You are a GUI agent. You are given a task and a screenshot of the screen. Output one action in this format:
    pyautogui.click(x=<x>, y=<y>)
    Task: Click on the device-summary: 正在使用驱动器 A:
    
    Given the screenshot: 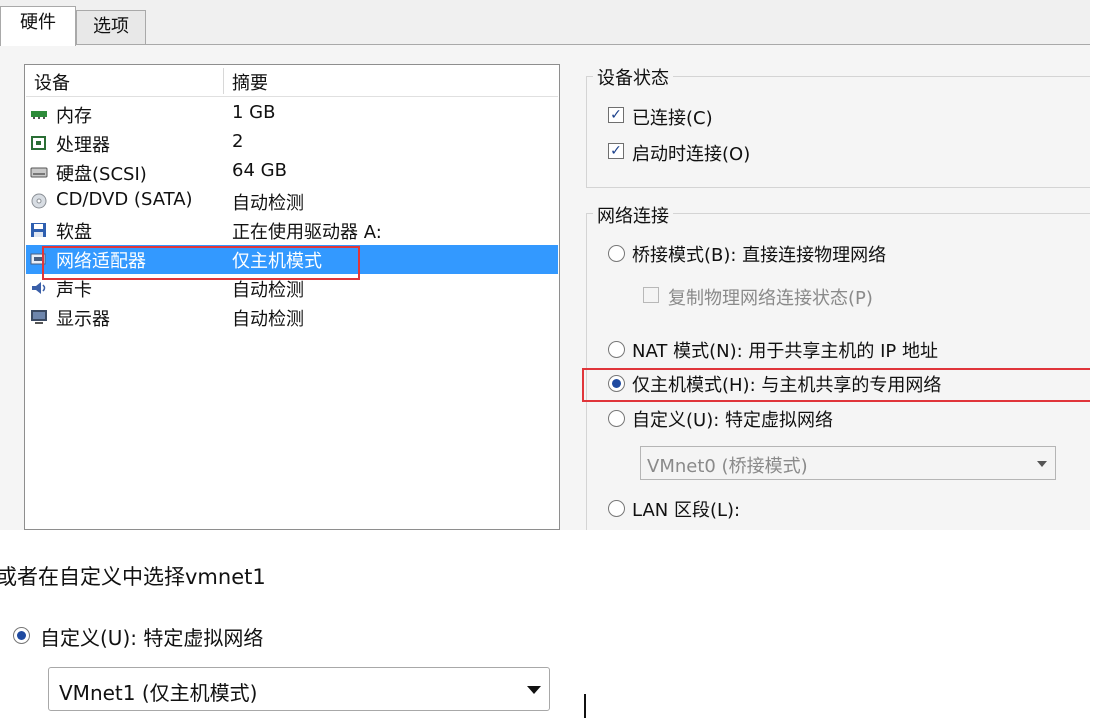 What is the action you would take?
    pyautogui.click(x=307, y=232)
    